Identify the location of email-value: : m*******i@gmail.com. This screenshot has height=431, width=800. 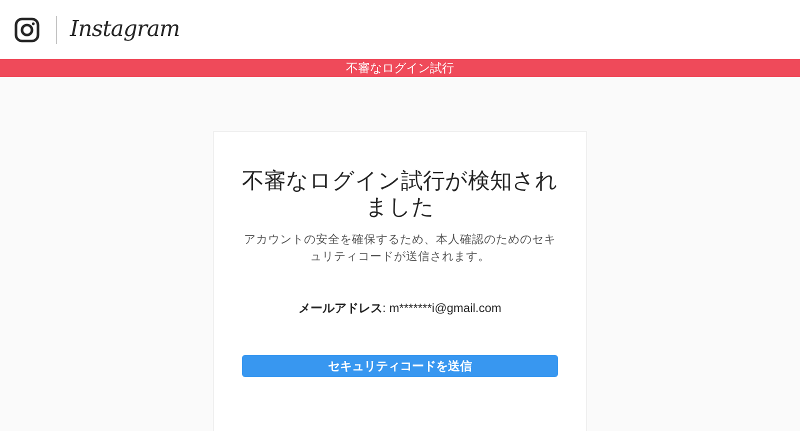
(442, 308).